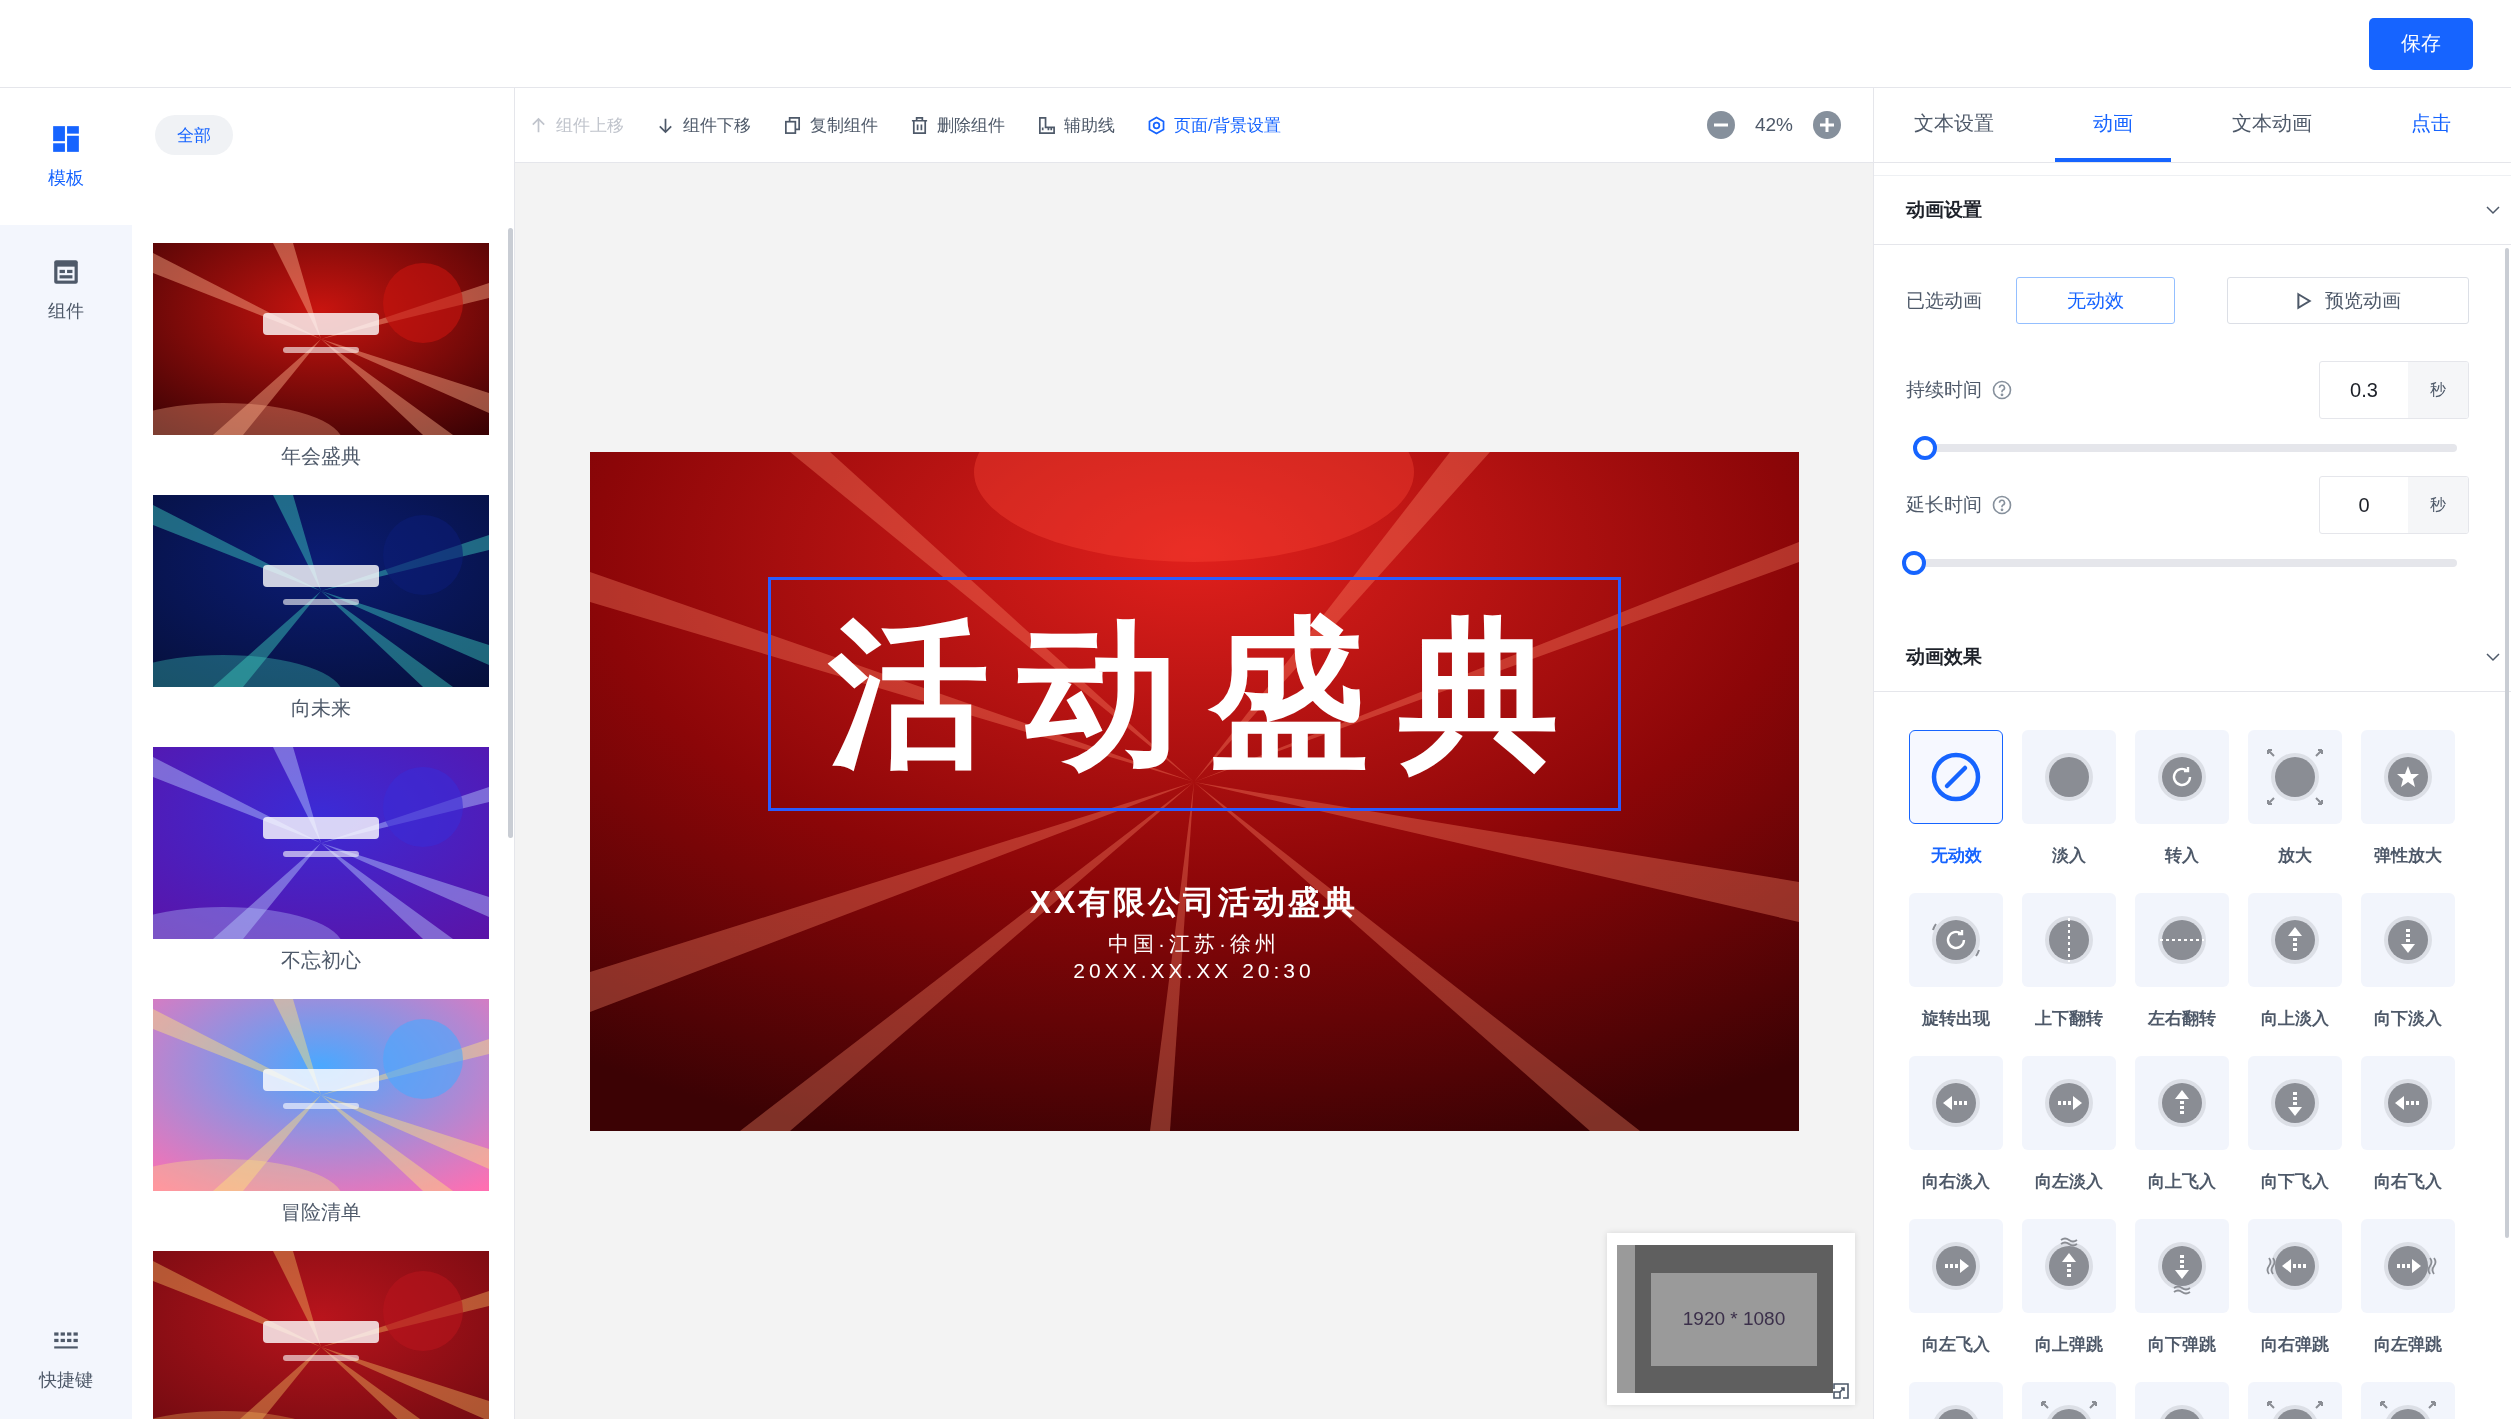 Image resolution: width=2511 pixels, height=1419 pixels. What do you see at coordinates (1194, 693) in the screenshot?
I see `slide-title: 活动盛典` at bounding box center [1194, 693].